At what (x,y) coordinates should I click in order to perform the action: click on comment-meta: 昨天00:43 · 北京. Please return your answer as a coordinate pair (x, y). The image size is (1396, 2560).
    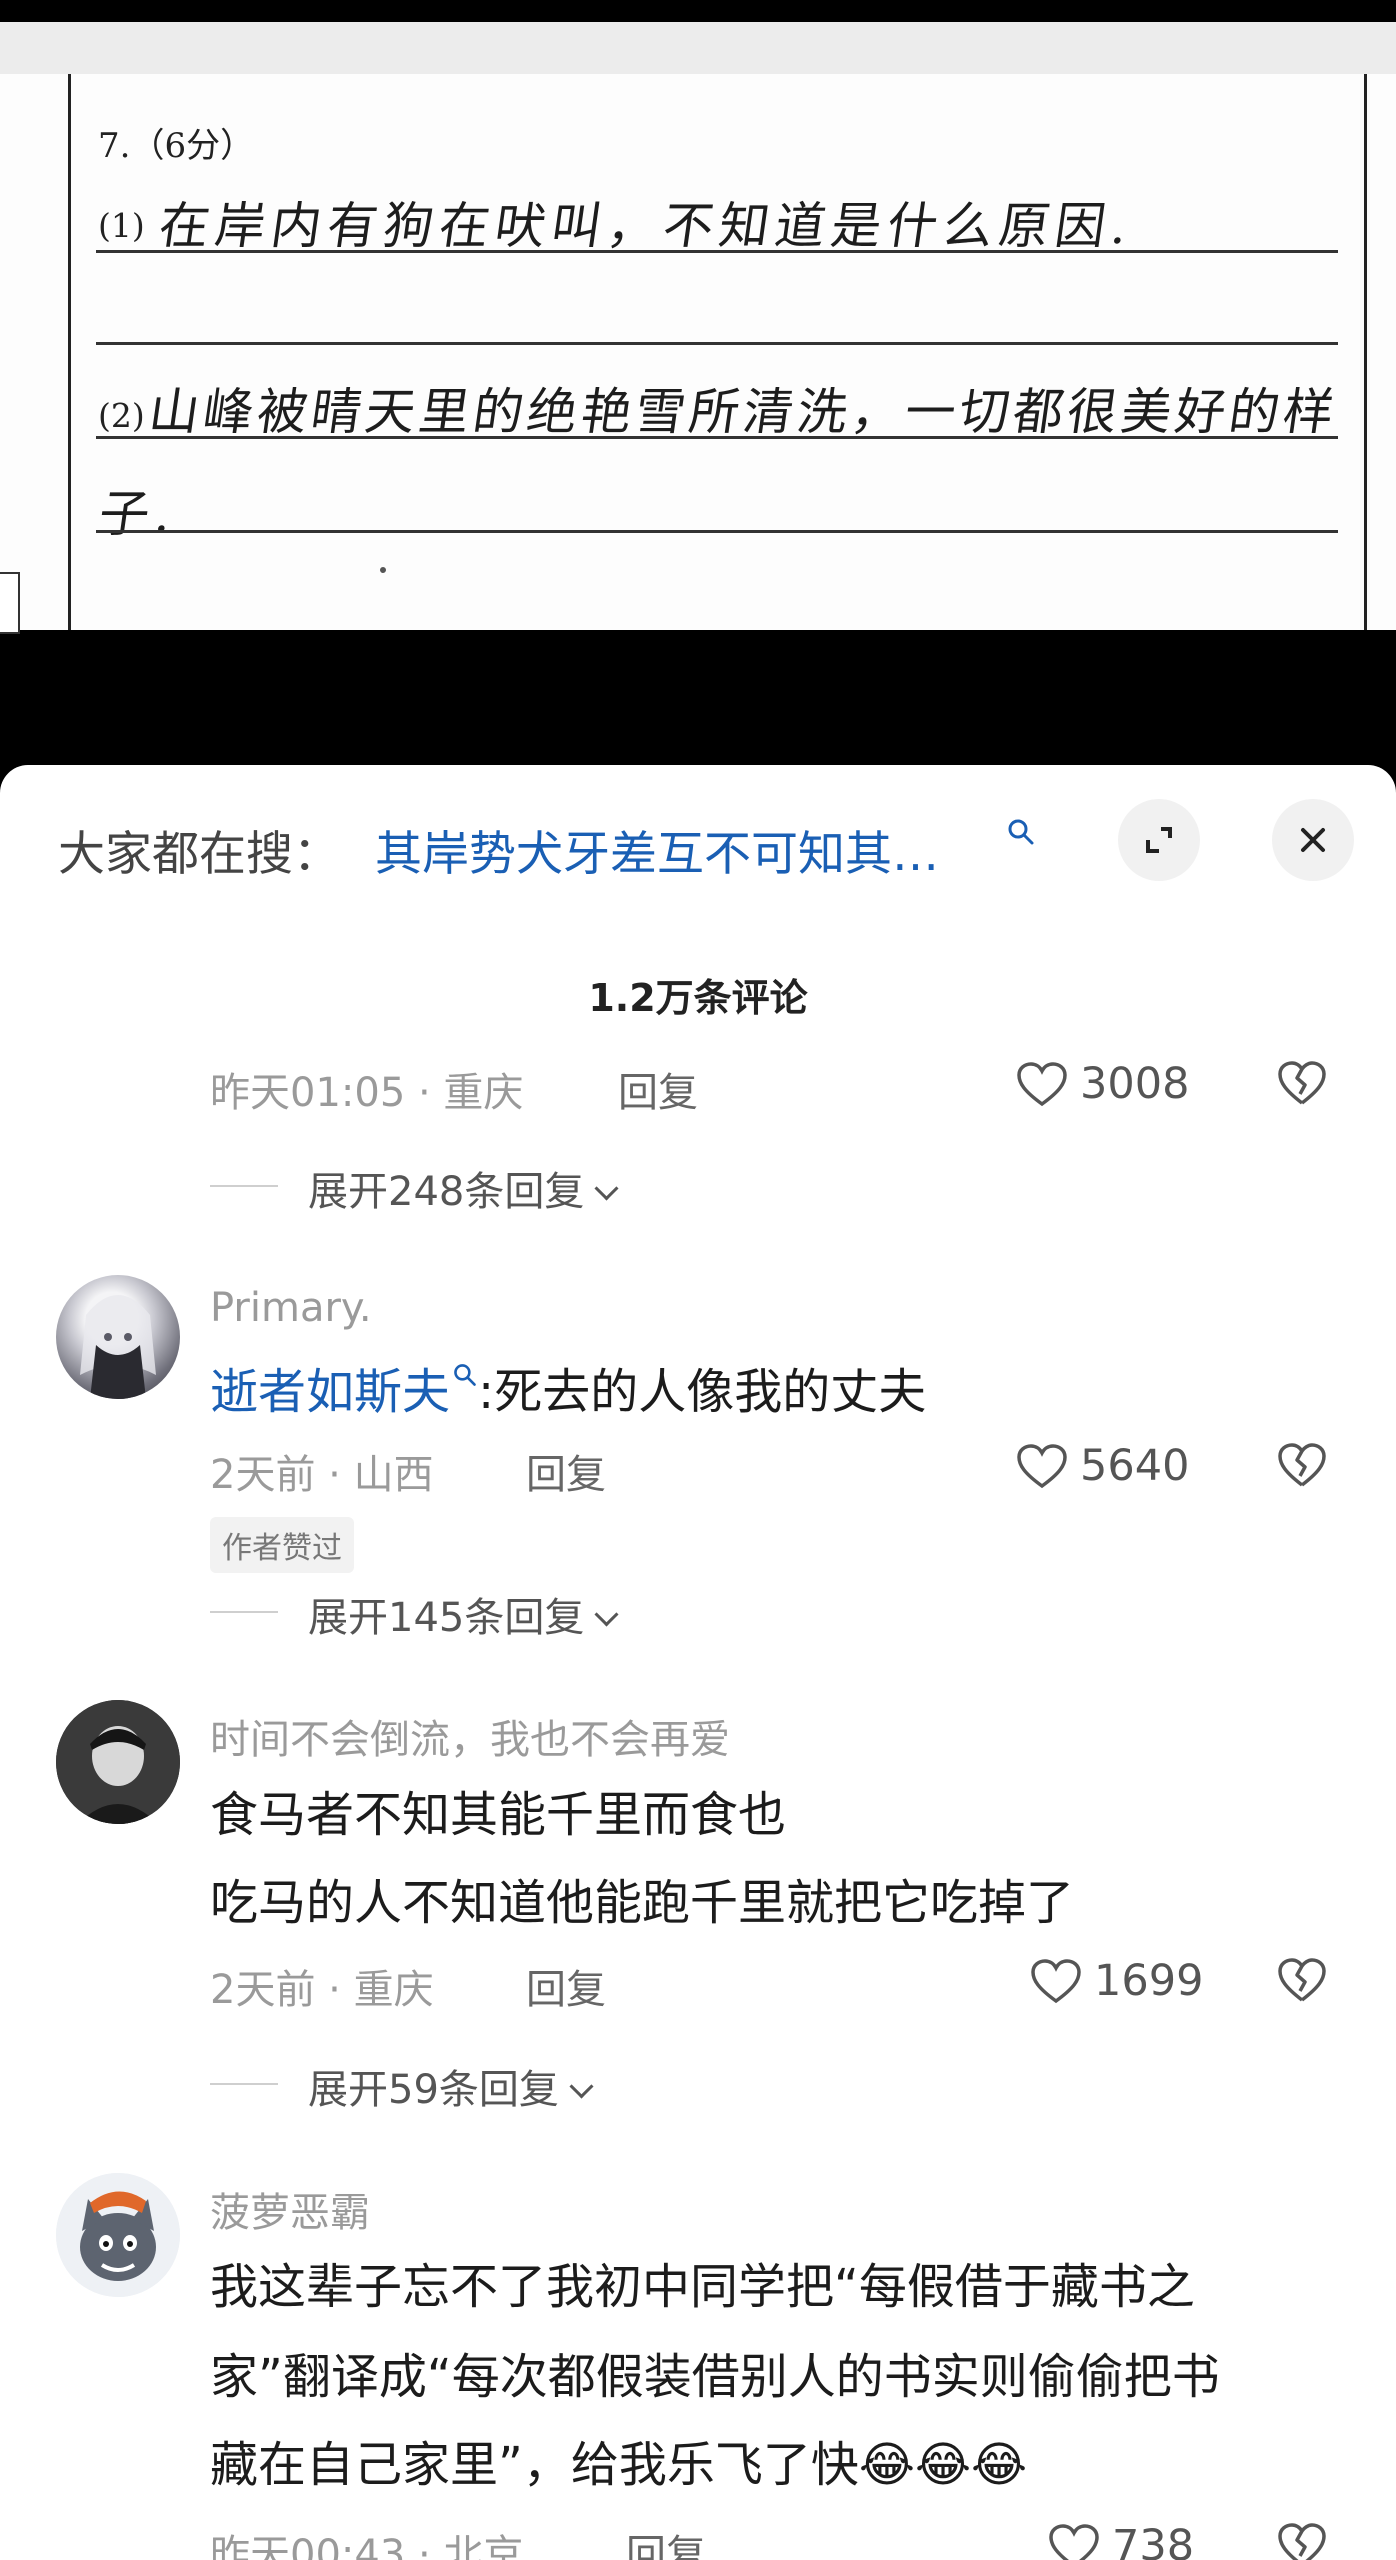
    Looking at the image, I should click on (367, 2546).